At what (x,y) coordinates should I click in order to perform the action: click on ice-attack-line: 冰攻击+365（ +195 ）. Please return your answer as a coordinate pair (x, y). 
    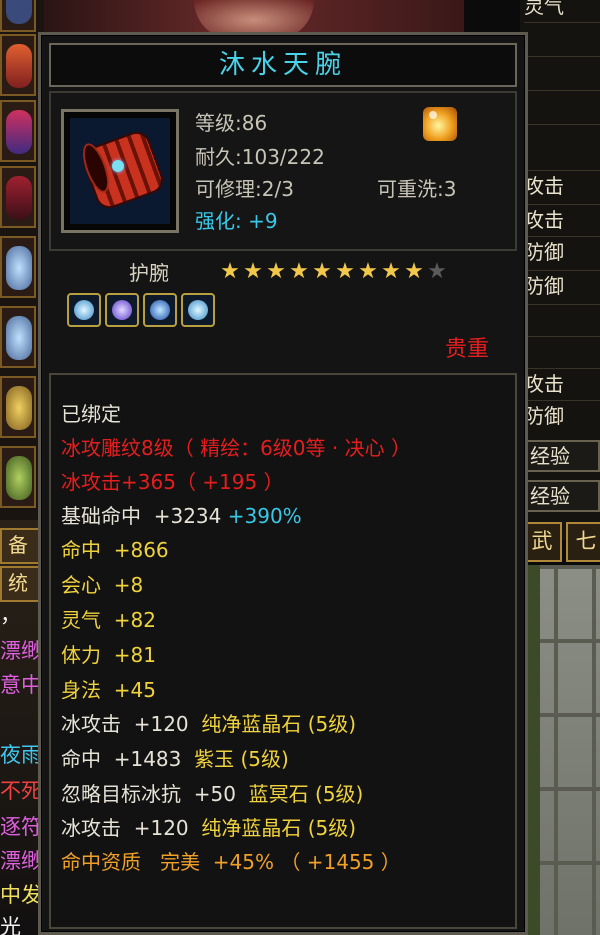
    Looking at the image, I should click on (172, 482).